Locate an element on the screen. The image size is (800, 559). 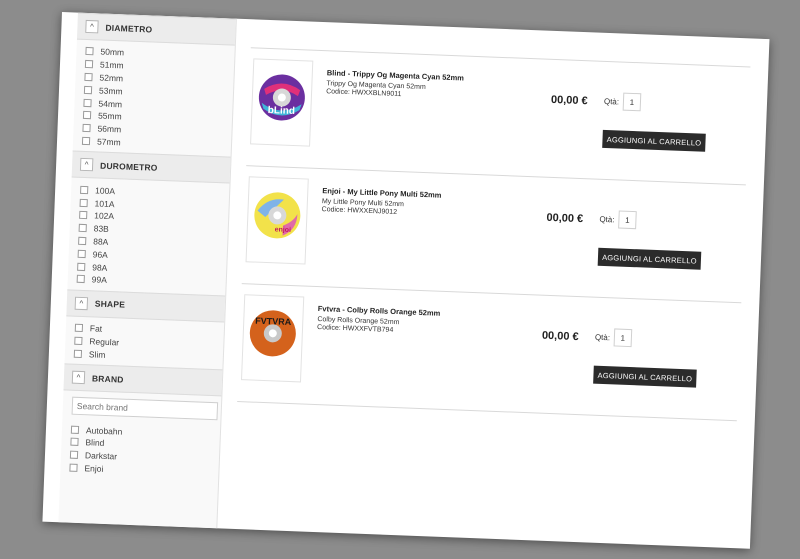
brand-search-input is located at coordinates (145, 408).